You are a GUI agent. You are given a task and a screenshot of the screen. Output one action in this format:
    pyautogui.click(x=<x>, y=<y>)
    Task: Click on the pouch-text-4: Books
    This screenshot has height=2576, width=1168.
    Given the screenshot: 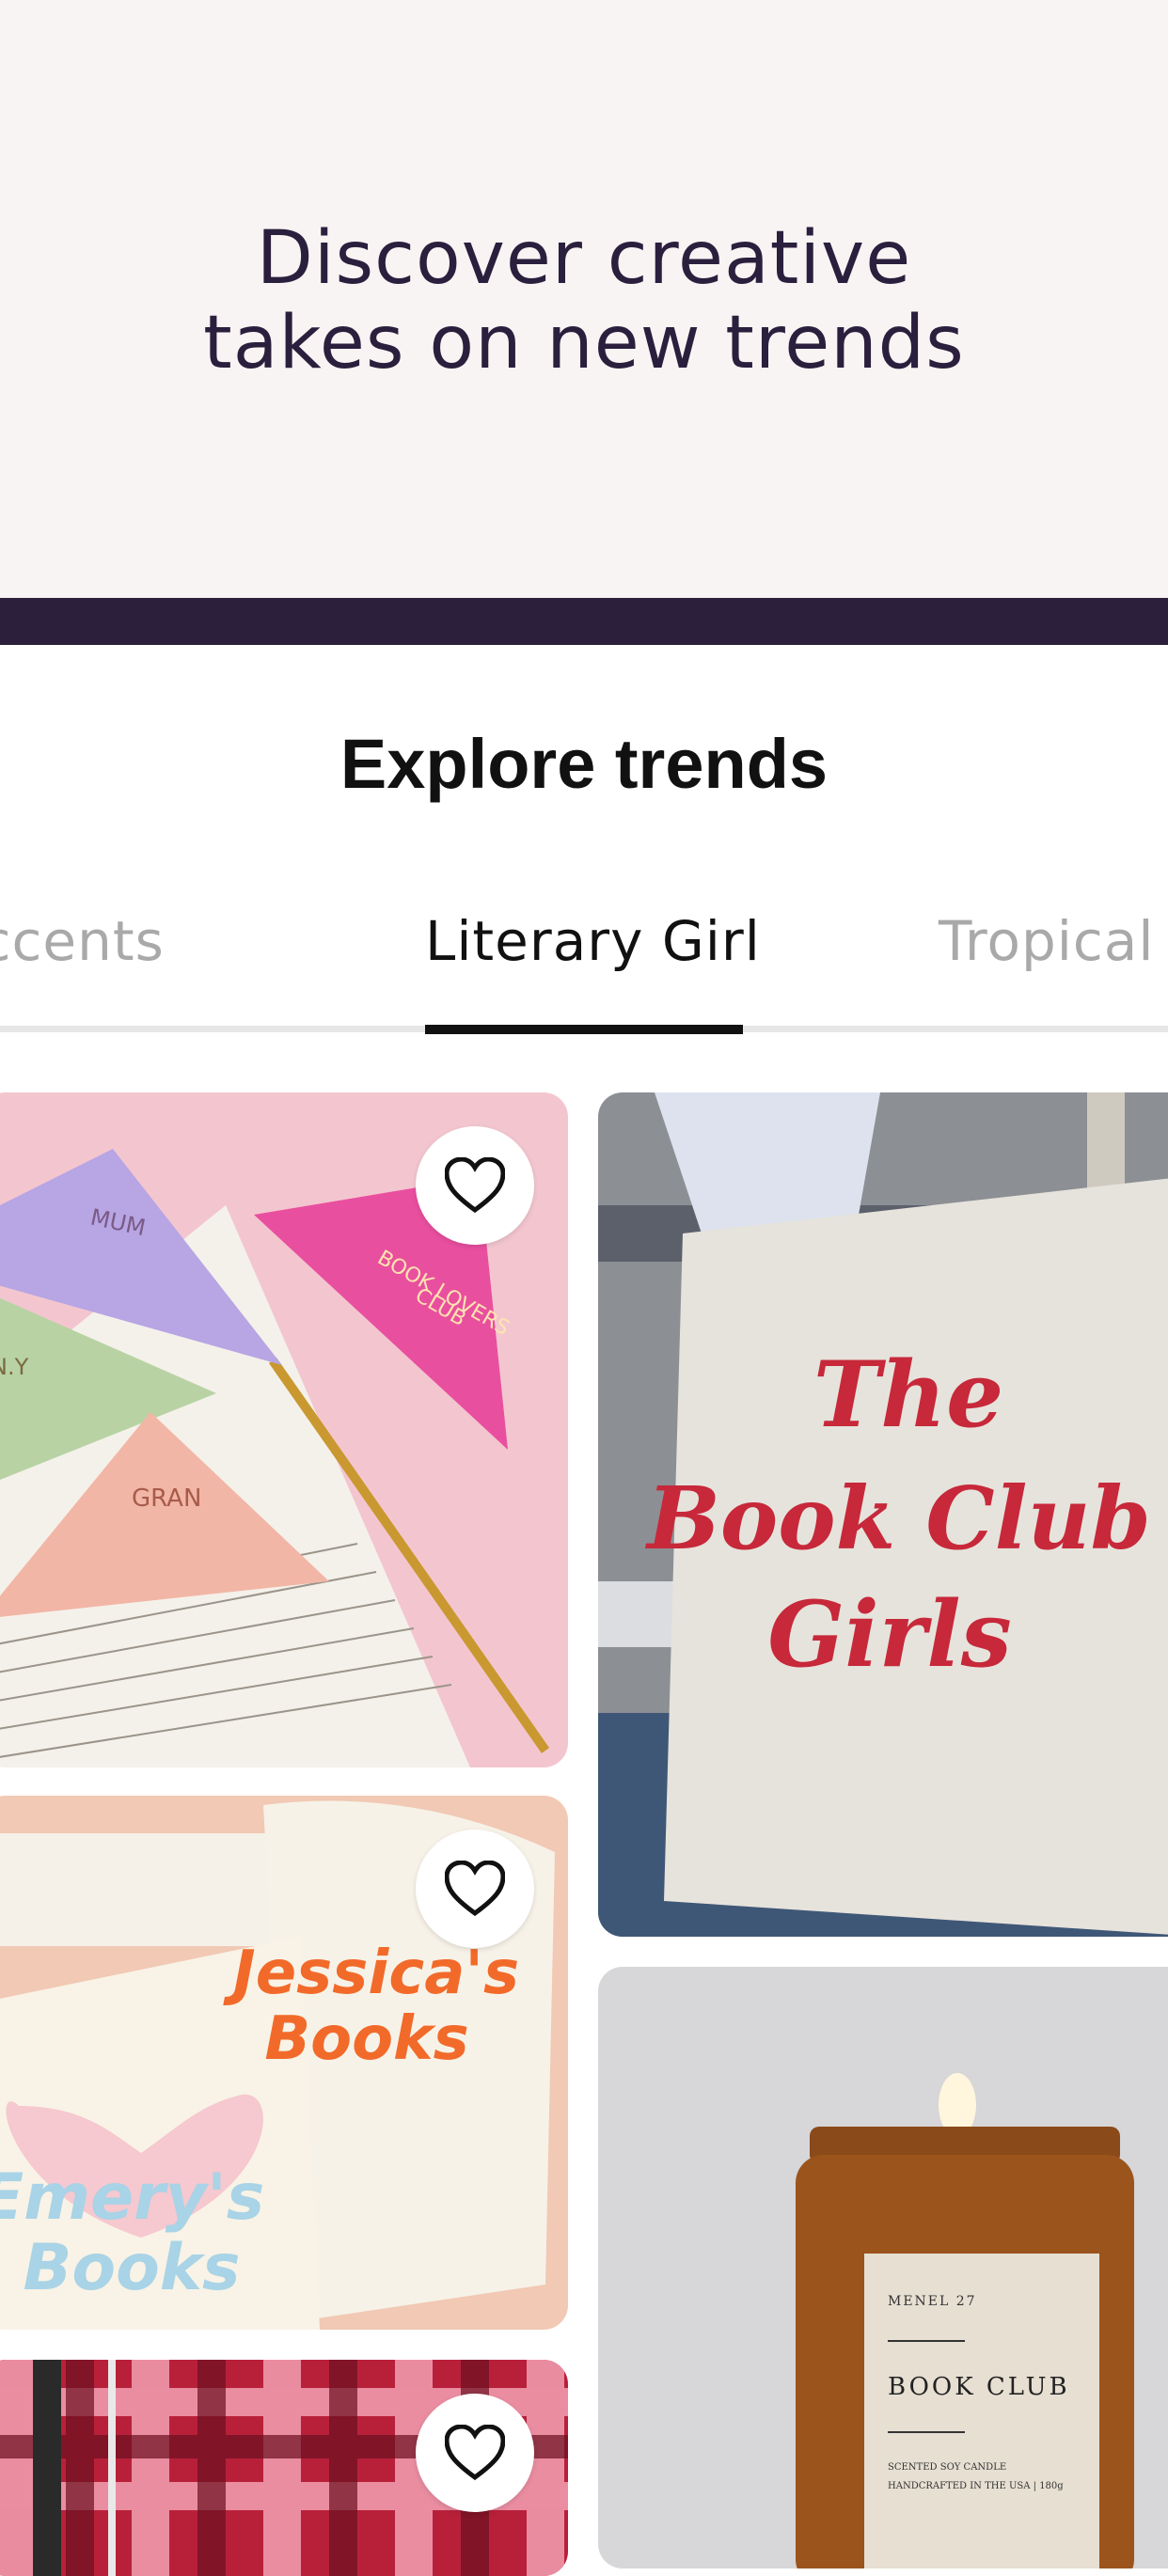 What is the action you would take?
    pyautogui.click(x=132, y=2268)
    